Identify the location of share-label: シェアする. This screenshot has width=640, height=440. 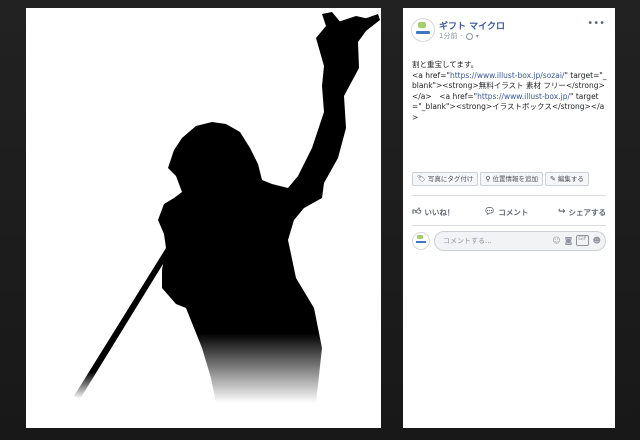
(587, 212).